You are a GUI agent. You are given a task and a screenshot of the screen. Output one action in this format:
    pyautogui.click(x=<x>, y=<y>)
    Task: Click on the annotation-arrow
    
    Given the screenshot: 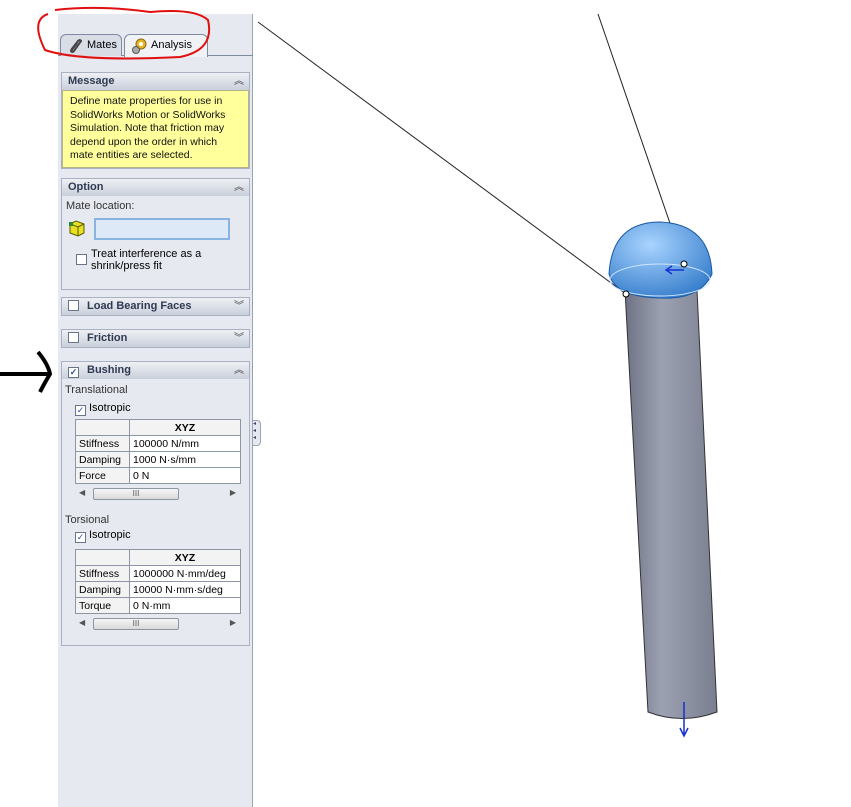 What is the action you would take?
    pyautogui.click(x=26, y=371)
    